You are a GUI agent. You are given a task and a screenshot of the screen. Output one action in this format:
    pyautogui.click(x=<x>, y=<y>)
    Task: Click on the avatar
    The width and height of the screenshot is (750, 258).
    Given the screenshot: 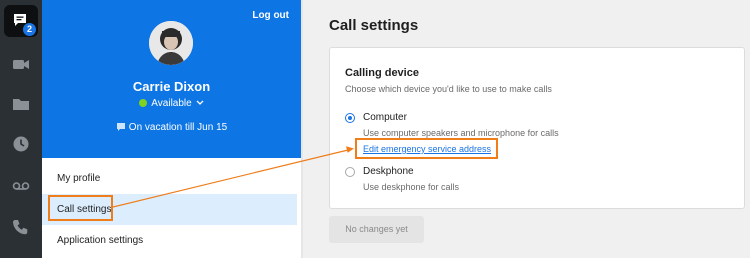 What is the action you would take?
    pyautogui.click(x=171, y=43)
    